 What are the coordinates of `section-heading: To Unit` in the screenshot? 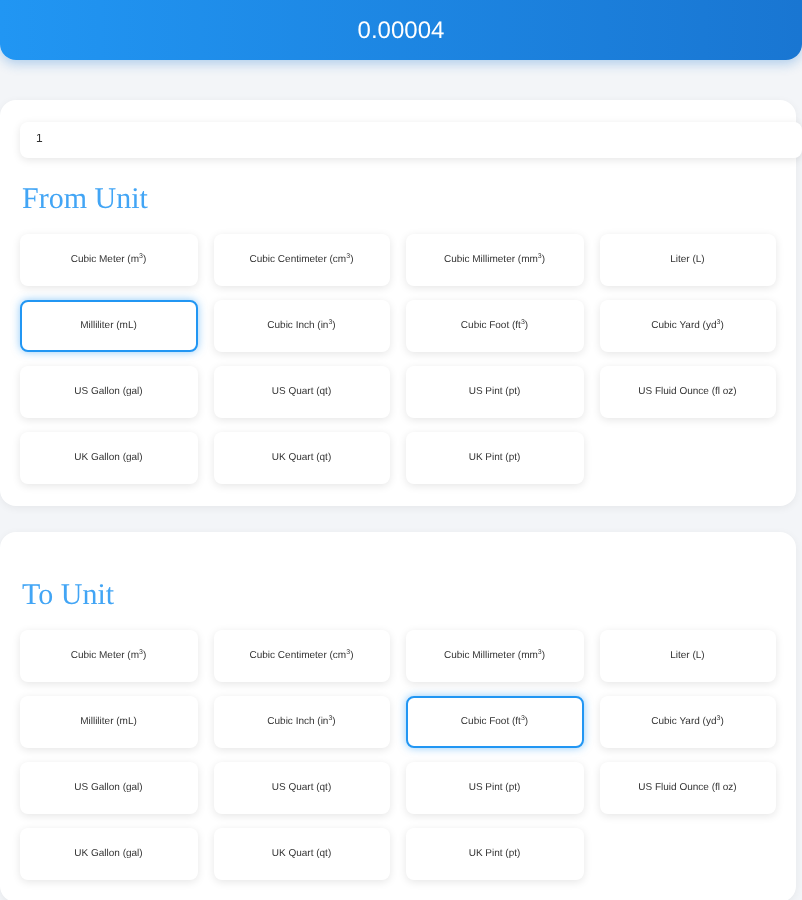 It's located at (69, 596).